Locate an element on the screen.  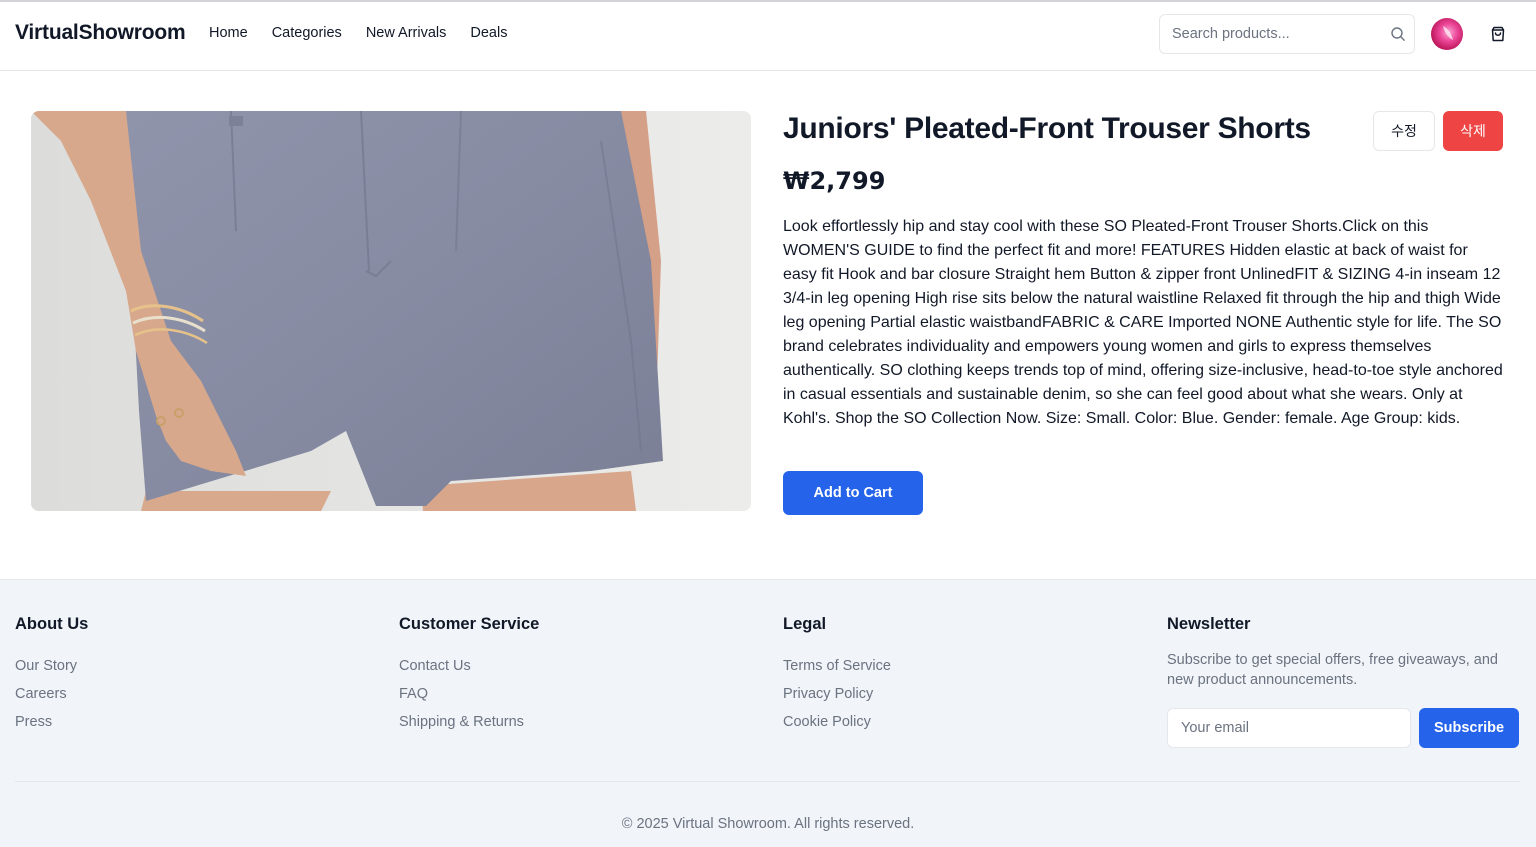
delete-button: 삭제 is located at coordinates (1473, 131).